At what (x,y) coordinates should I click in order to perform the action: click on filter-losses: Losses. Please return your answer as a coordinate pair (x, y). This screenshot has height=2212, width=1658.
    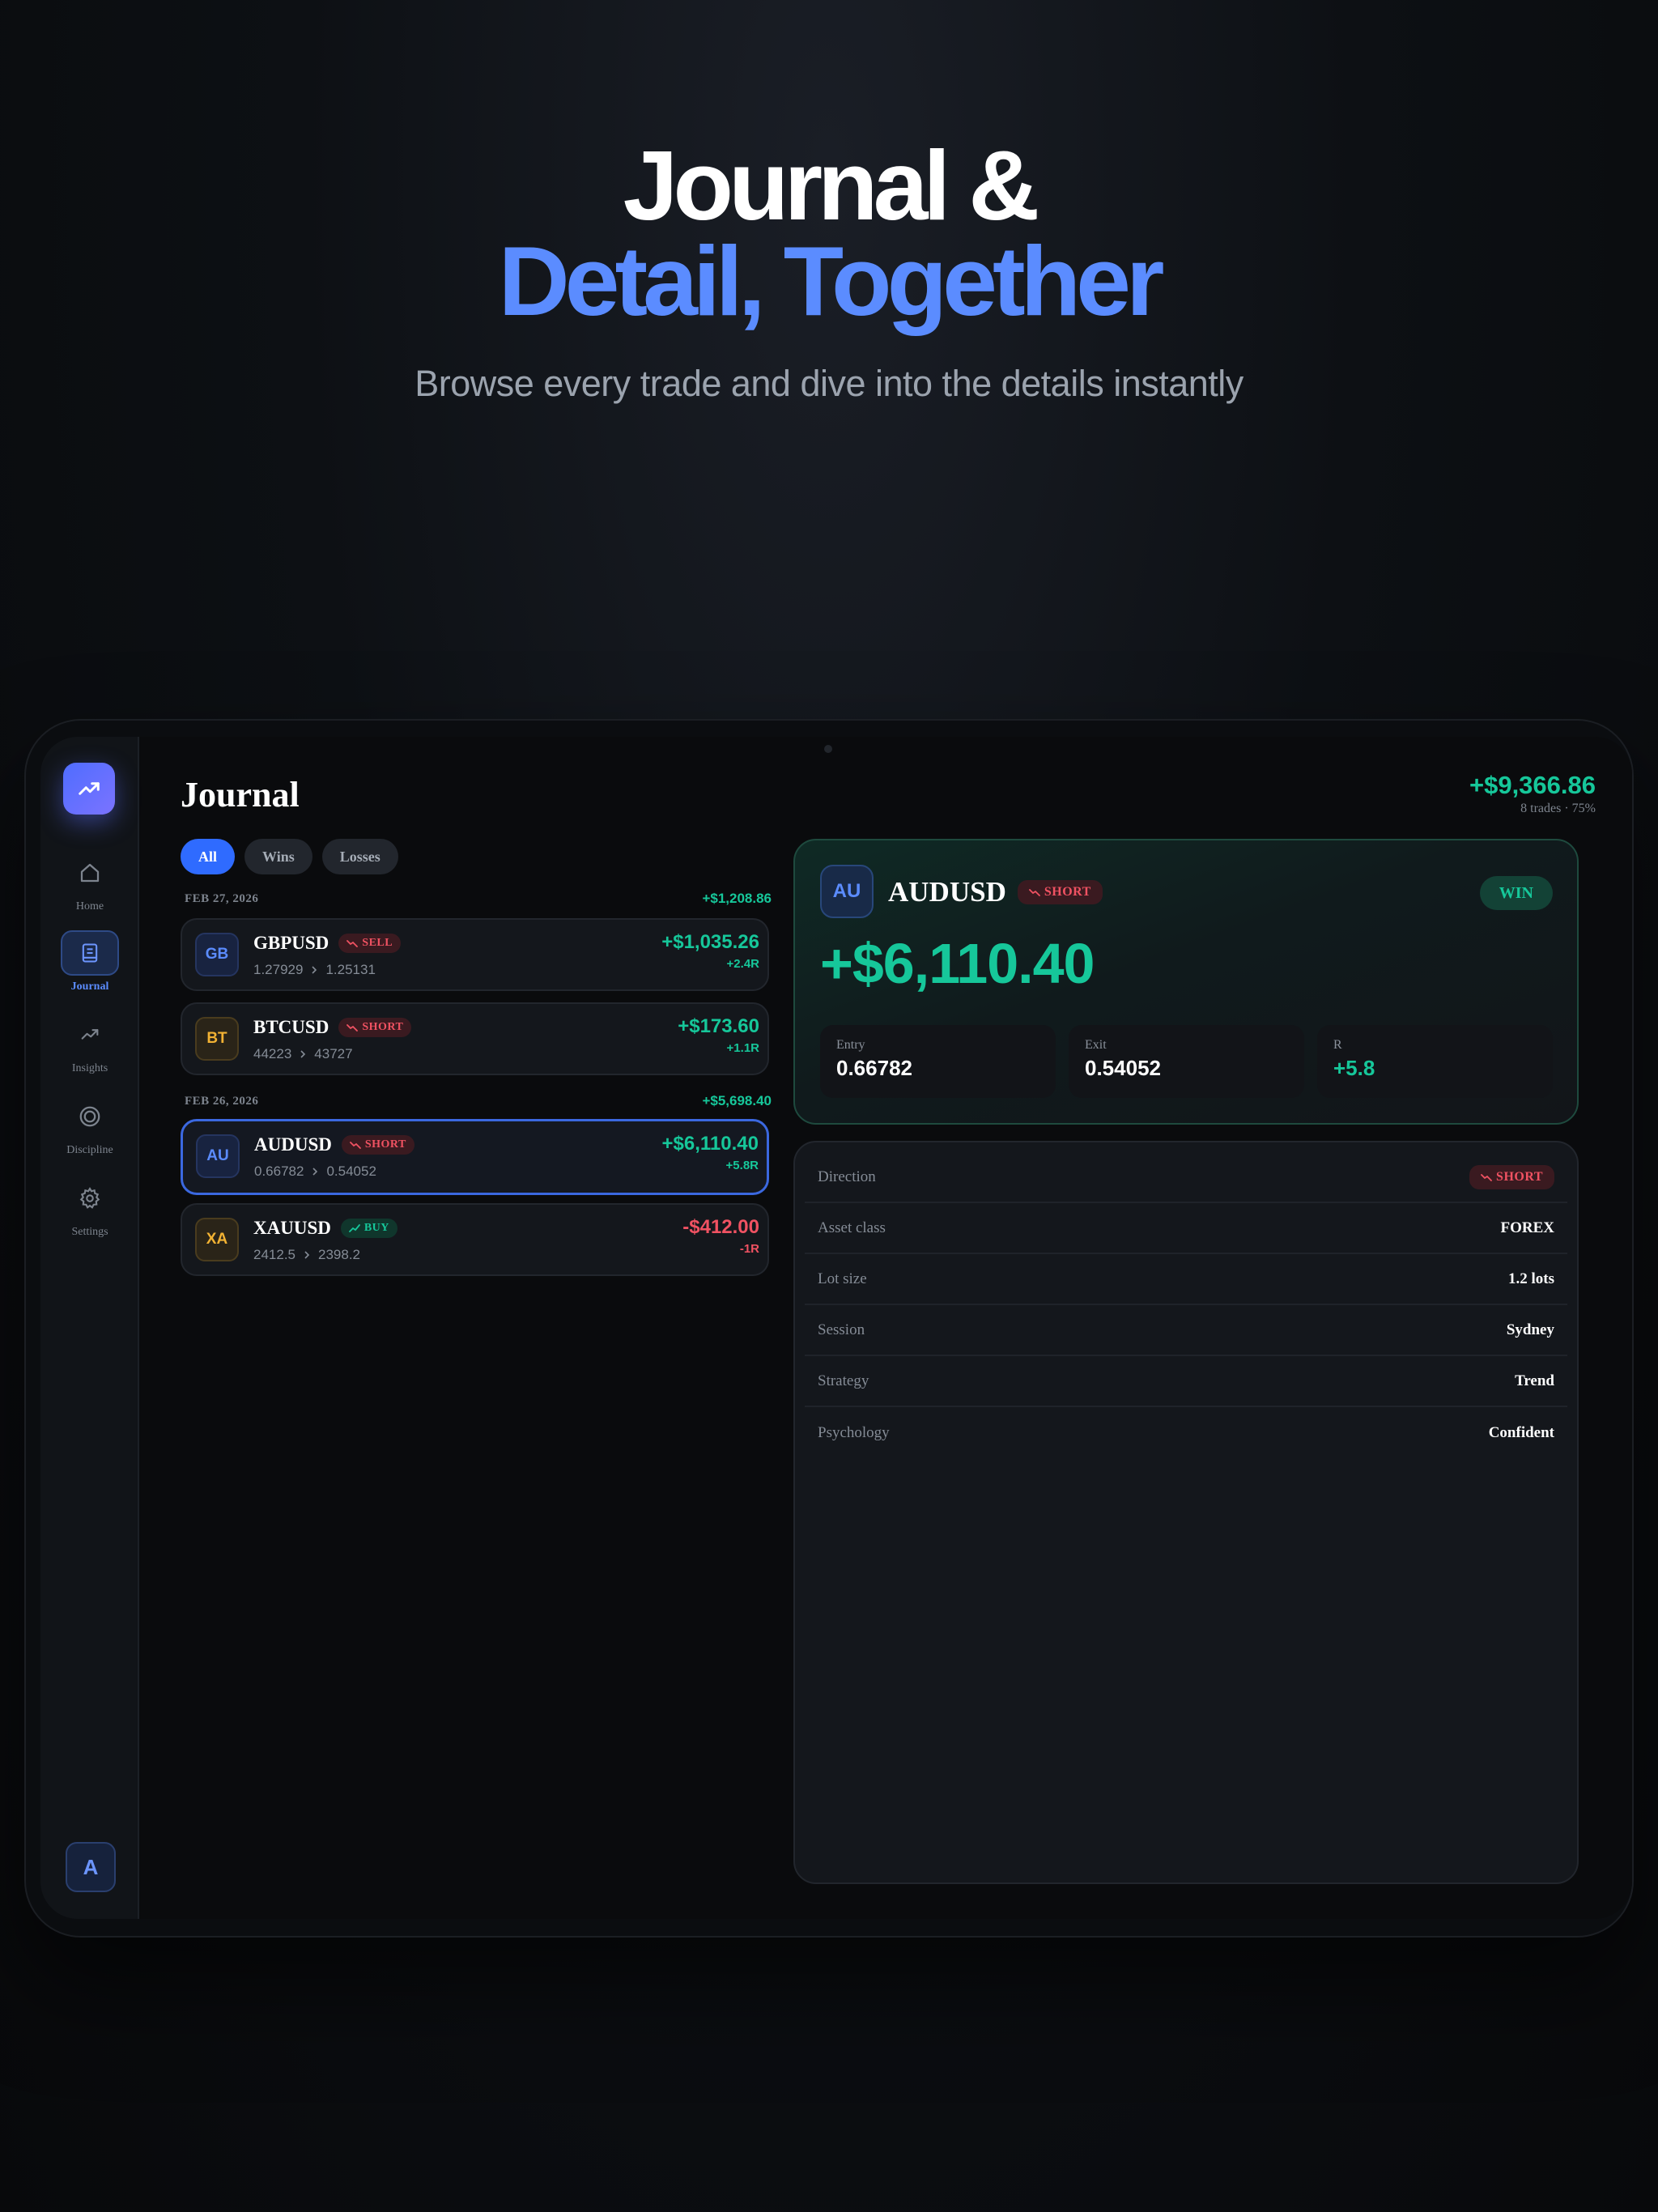
    Looking at the image, I should click on (359, 857).